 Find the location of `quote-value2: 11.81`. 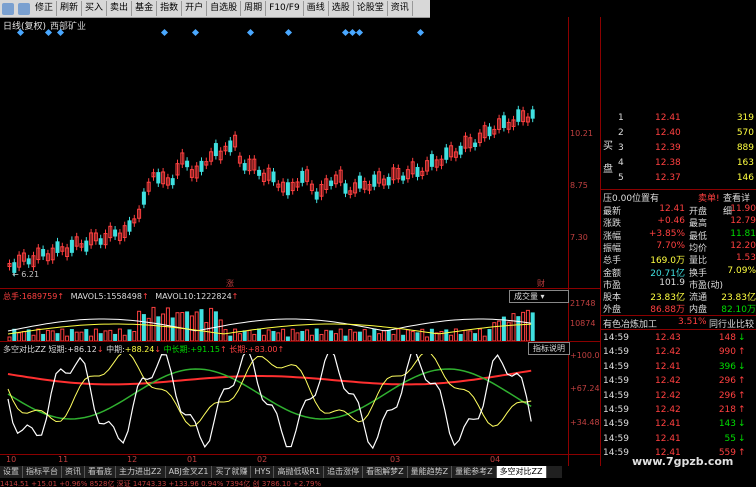

quote-value2: 11.81 is located at coordinates (743, 233).